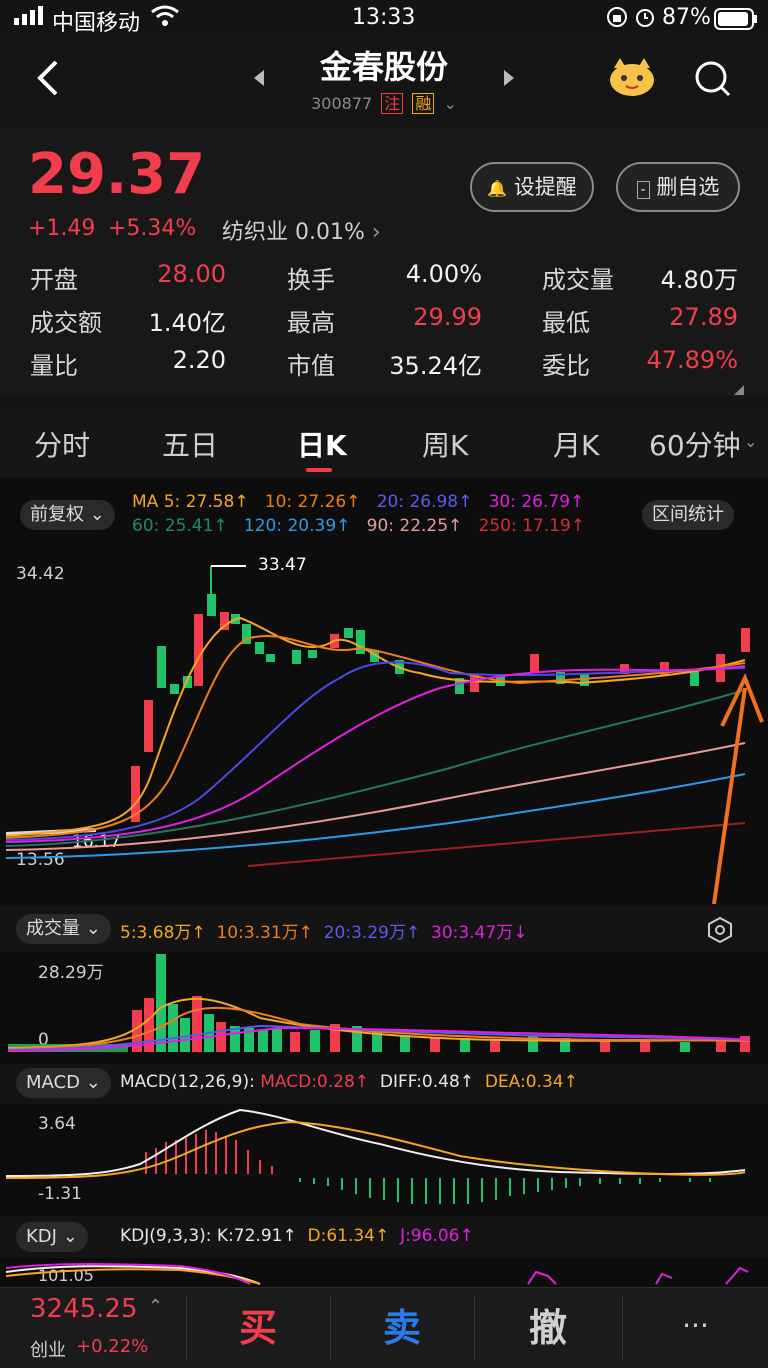  What do you see at coordinates (372, 933) in the screenshot?
I see `vol-ma20: 20:3.29万↑` at bounding box center [372, 933].